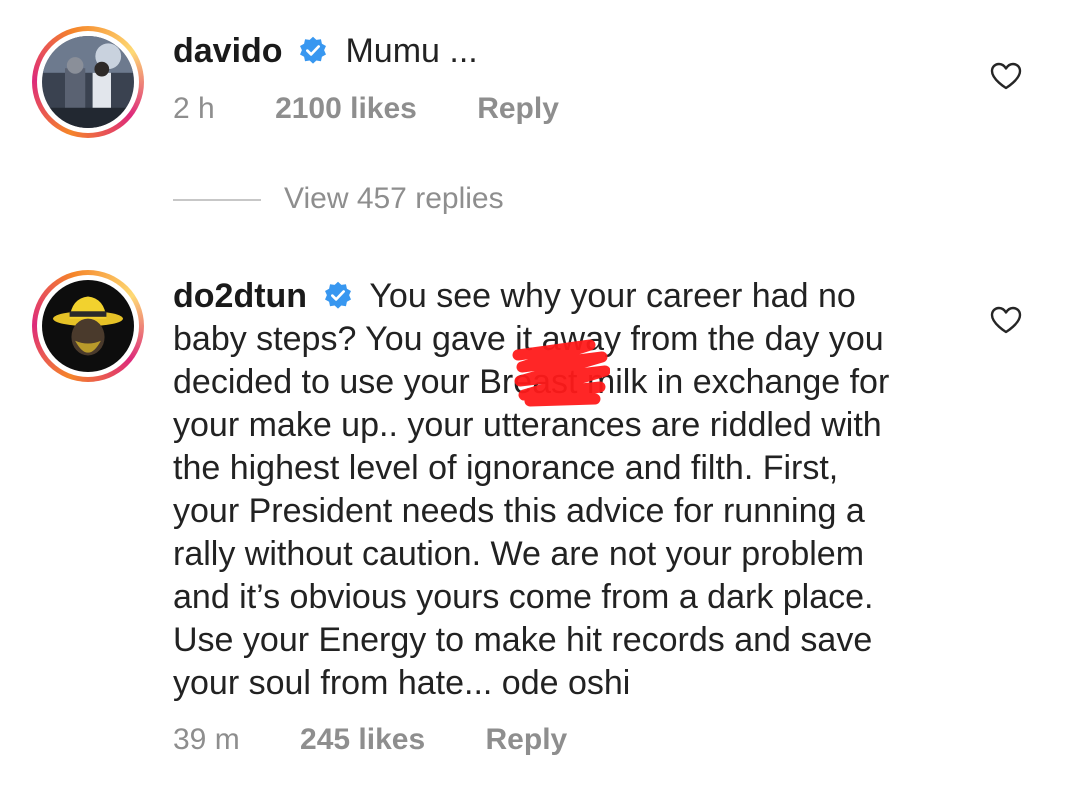  What do you see at coordinates (612, 296) in the screenshot?
I see `comment-text-line: You see why your career had no` at bounding box center [612, 296].